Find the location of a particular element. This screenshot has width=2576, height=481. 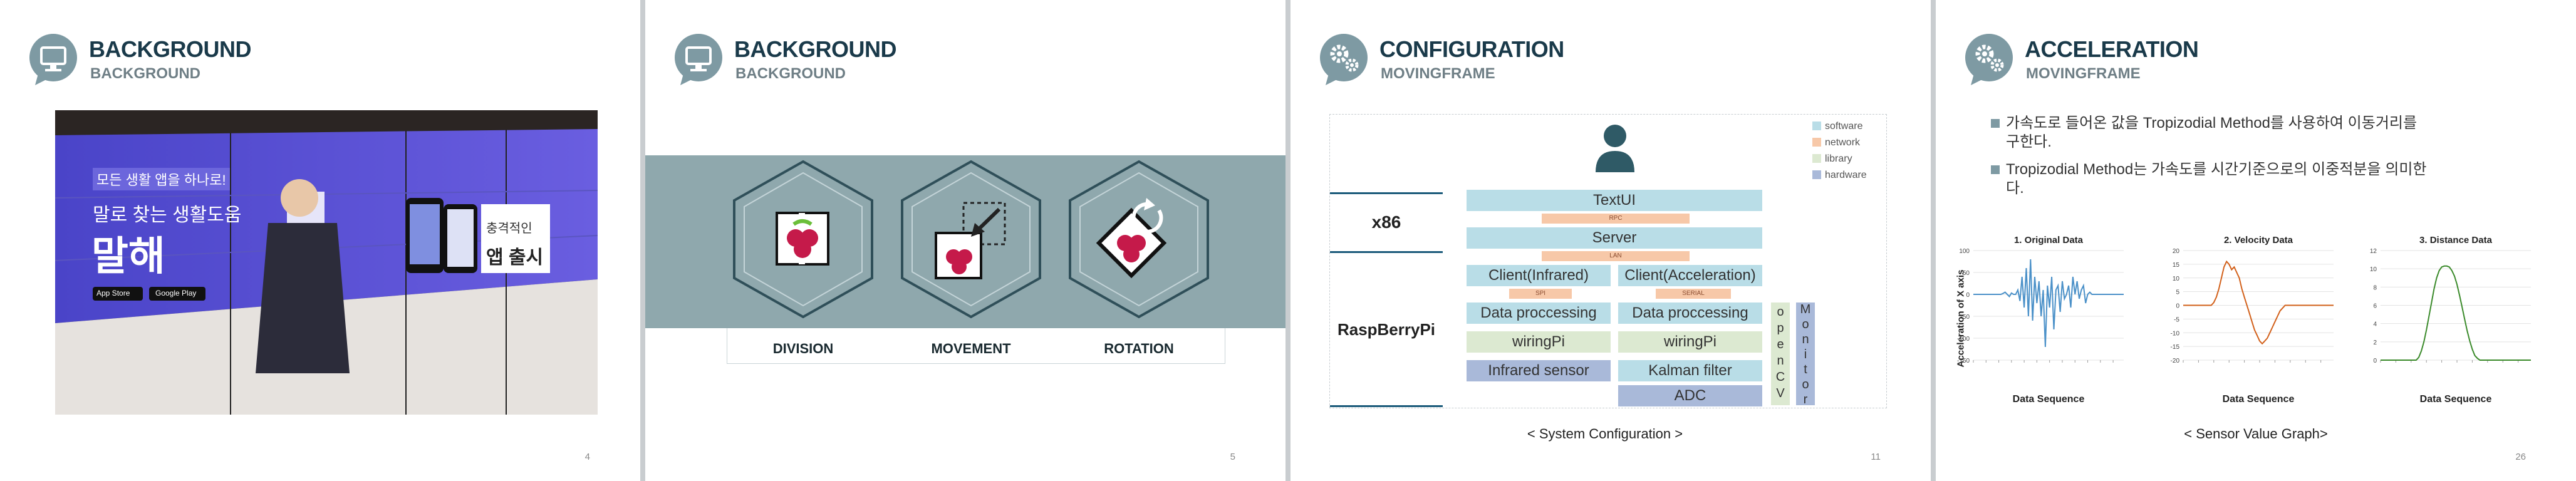

ad-release-label: 충격적인 is located at coordinates (509, 228).